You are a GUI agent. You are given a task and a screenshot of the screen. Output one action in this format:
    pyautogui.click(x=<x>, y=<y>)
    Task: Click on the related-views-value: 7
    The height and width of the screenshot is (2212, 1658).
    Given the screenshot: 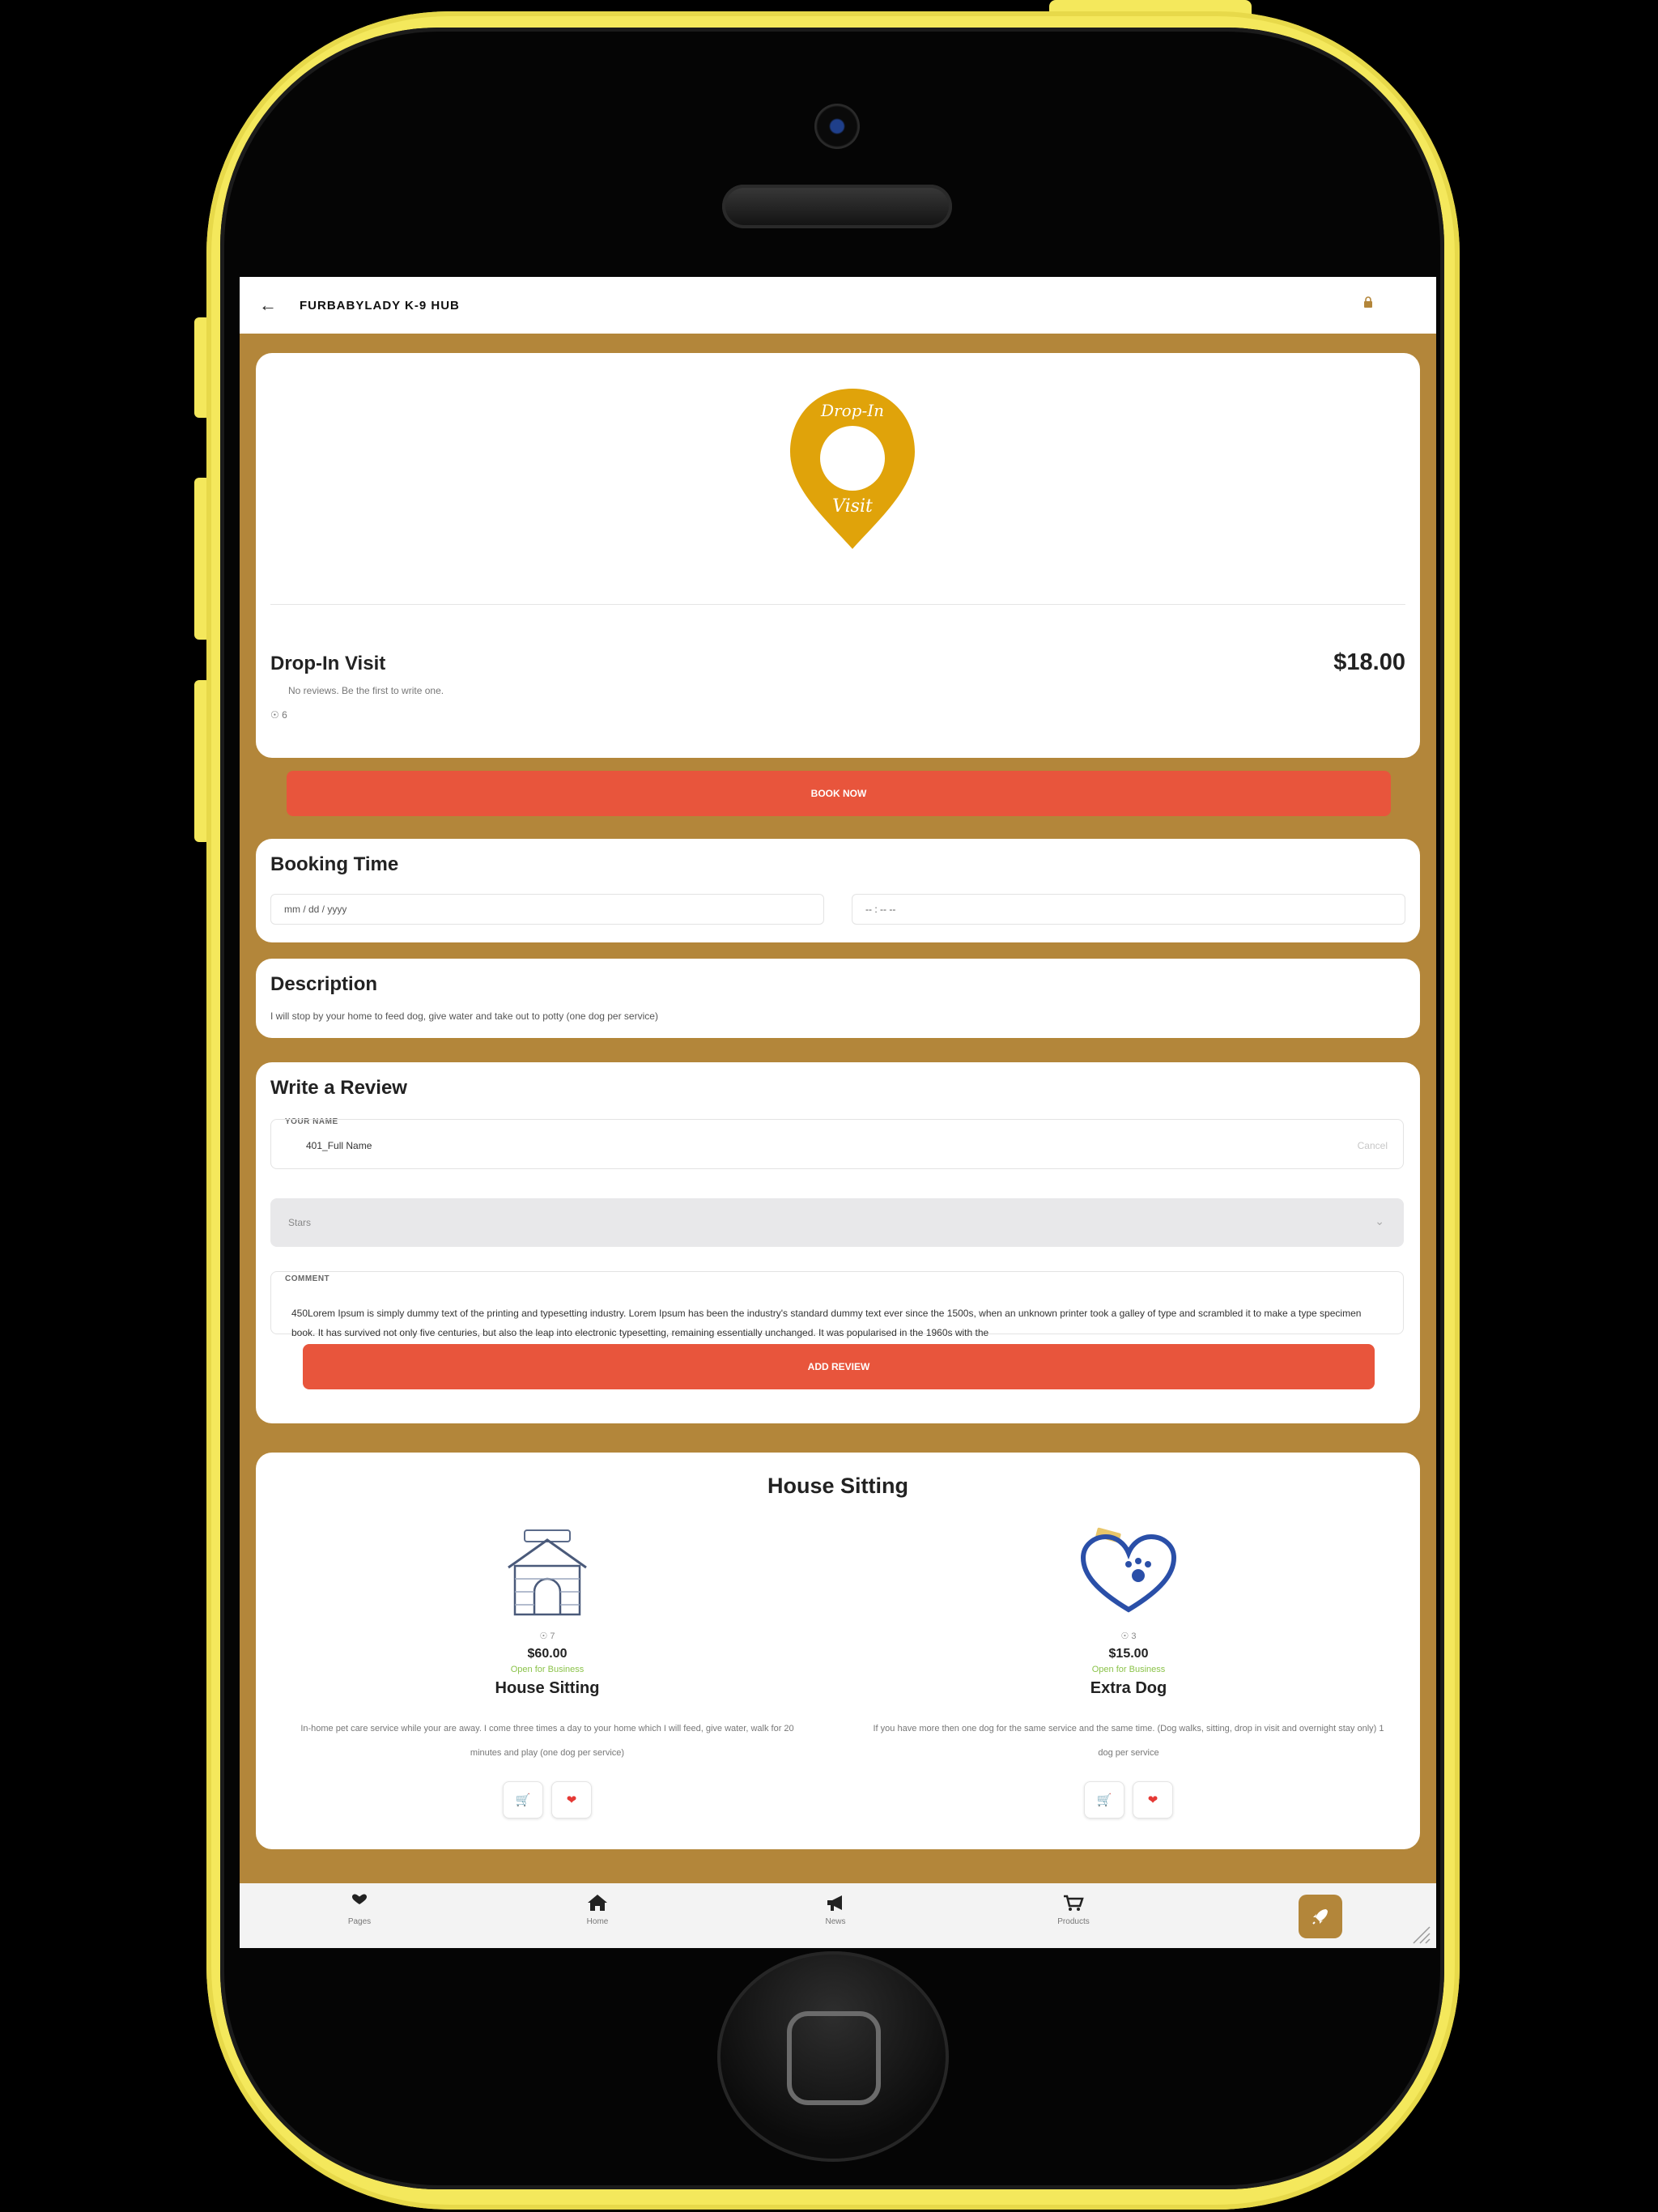 What is the action you would take?
    pyautogui.click(x=552, y=1636)
    